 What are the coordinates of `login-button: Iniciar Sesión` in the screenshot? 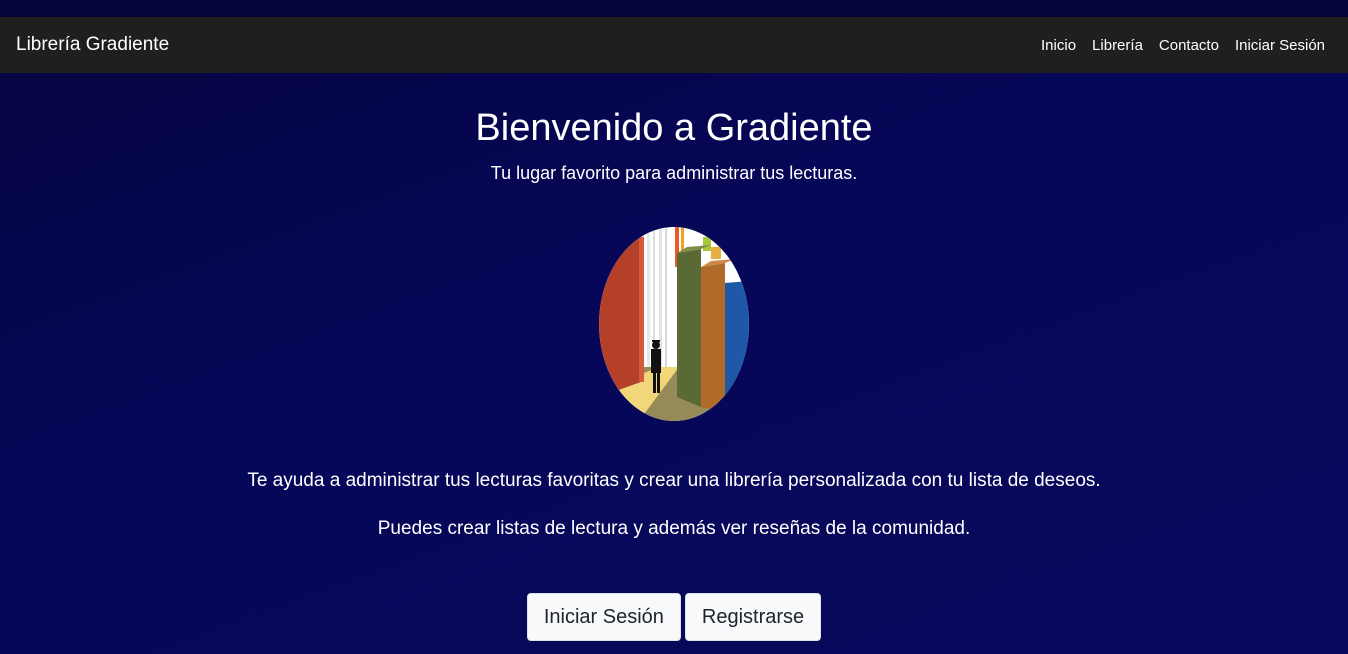 It's located at (603, 617).